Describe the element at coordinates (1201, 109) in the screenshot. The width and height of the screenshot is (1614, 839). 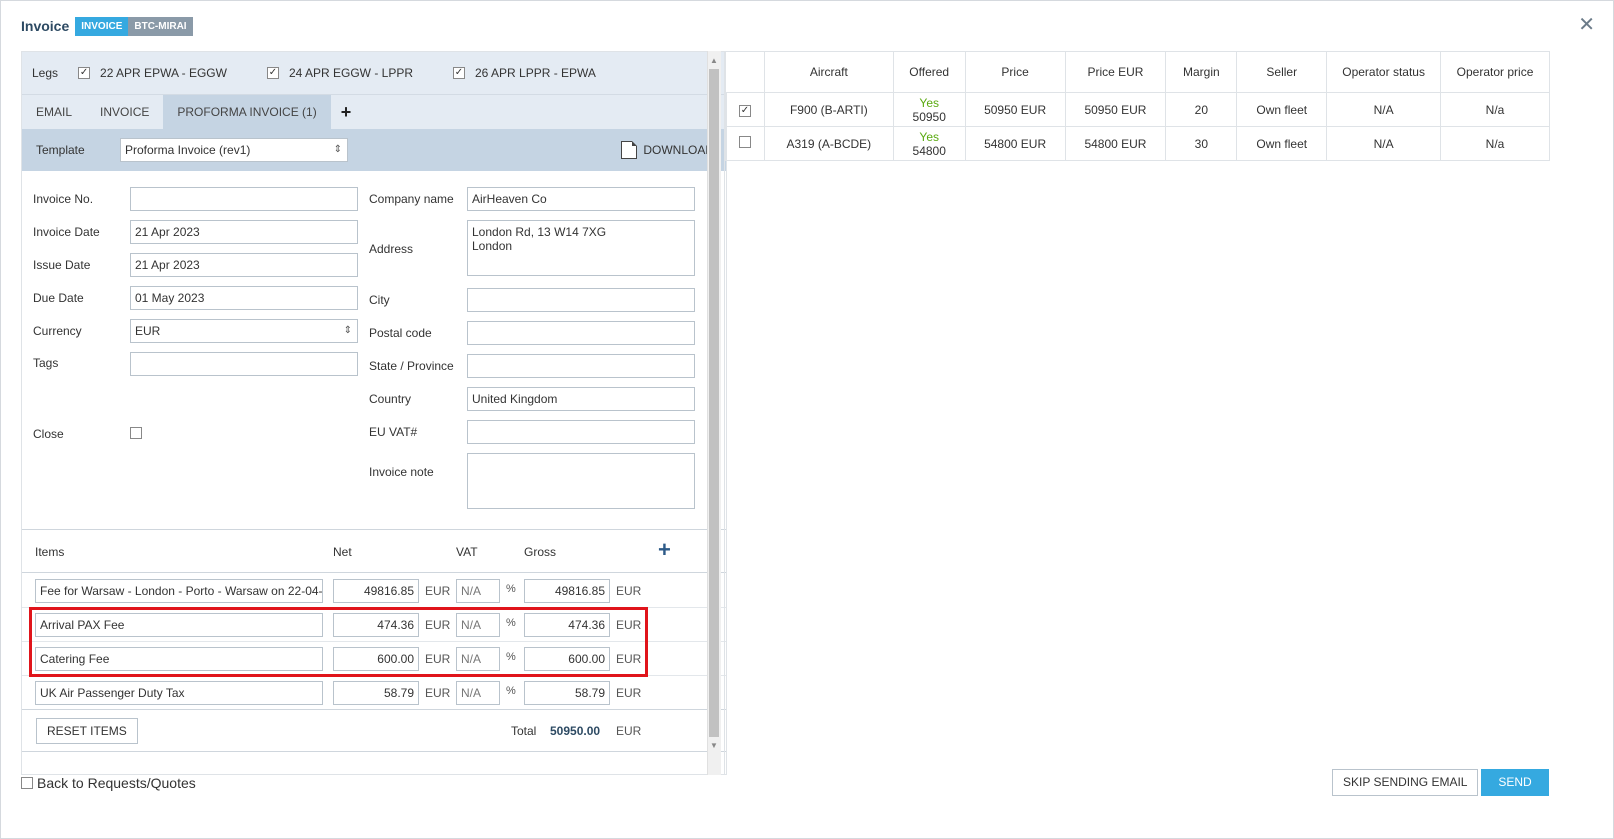
I see `margin-cell: 20` at that location.